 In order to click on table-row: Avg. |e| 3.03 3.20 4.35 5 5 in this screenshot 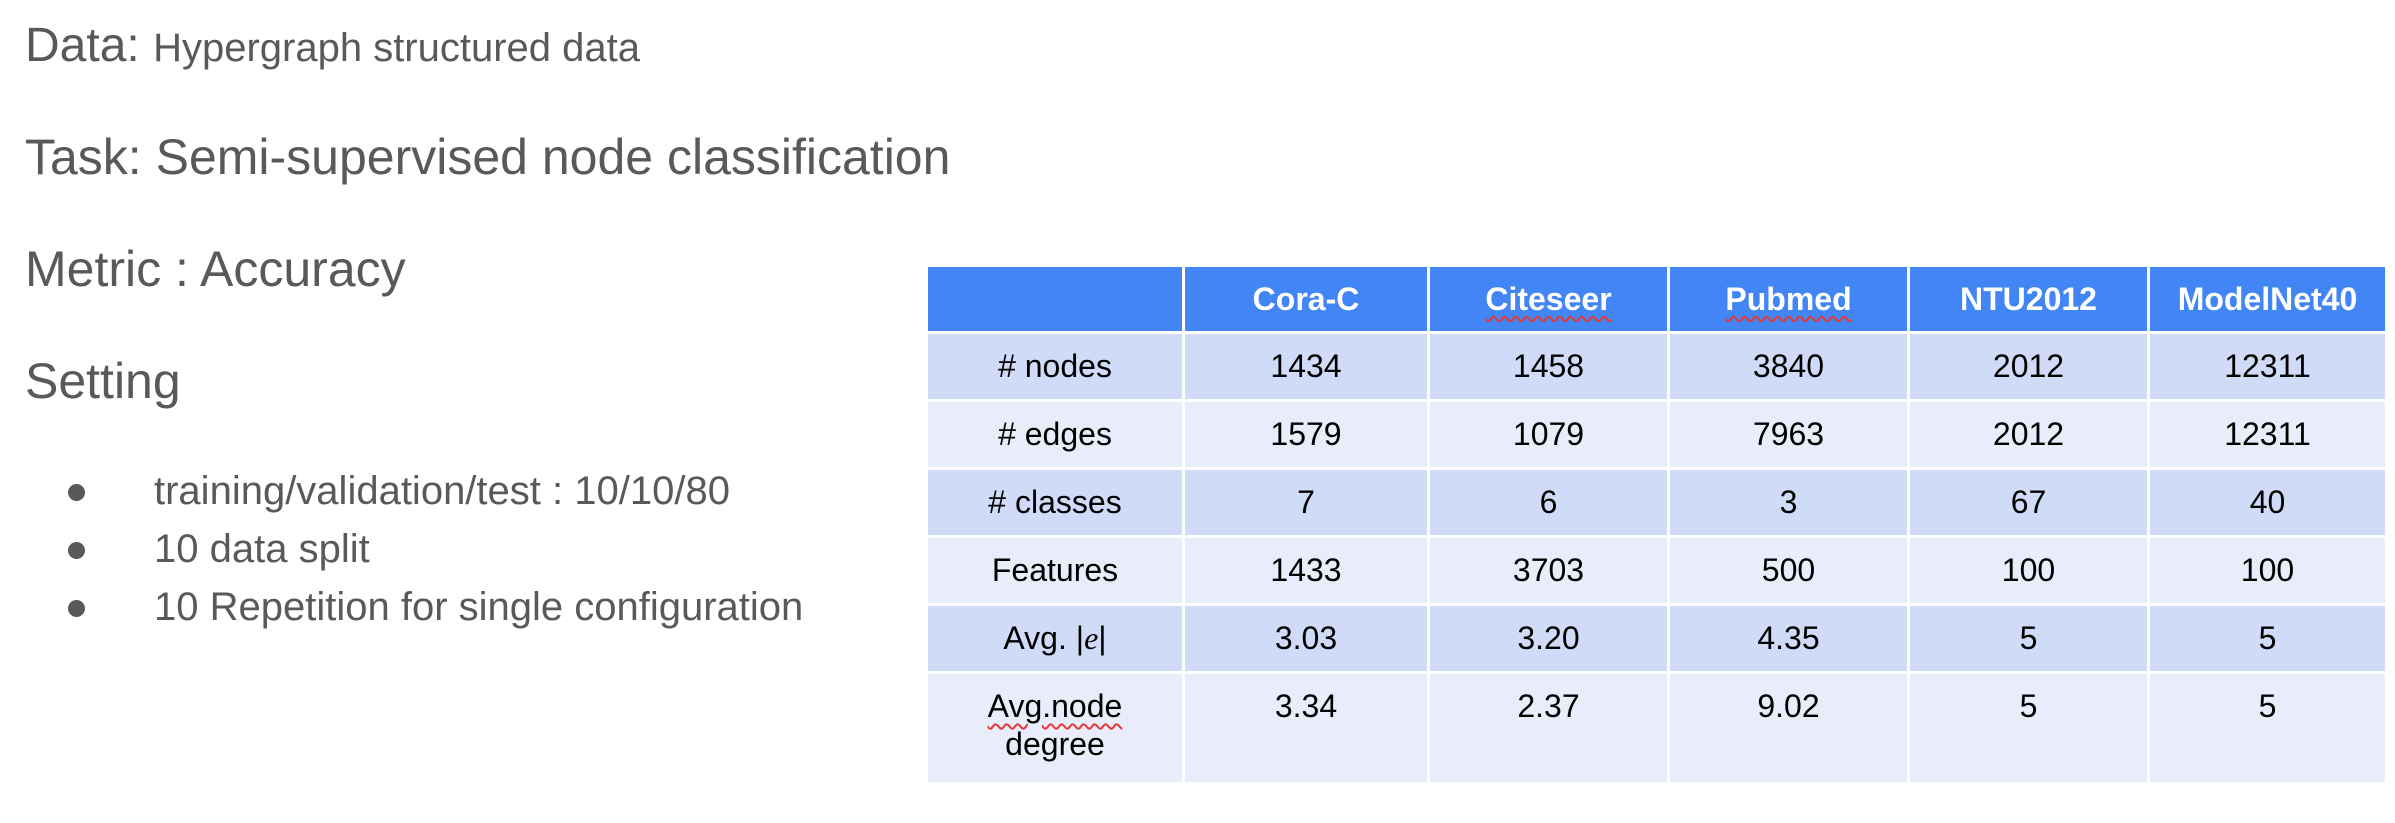, I will do `click(1656, 638)`.